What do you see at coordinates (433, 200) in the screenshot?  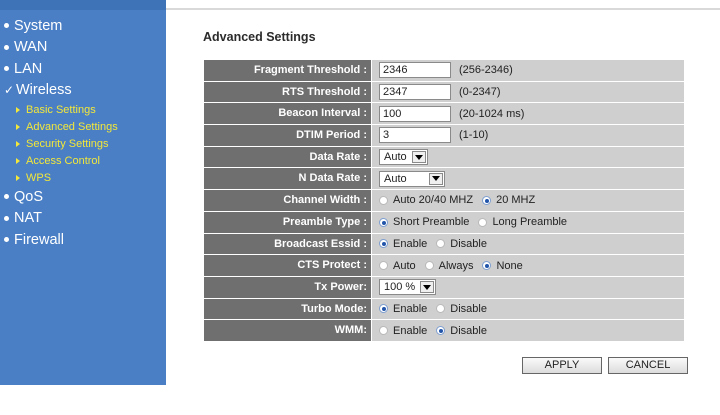 I see `radio-label: Auto 20/40 MHZ` at bounding box center [433, 200].